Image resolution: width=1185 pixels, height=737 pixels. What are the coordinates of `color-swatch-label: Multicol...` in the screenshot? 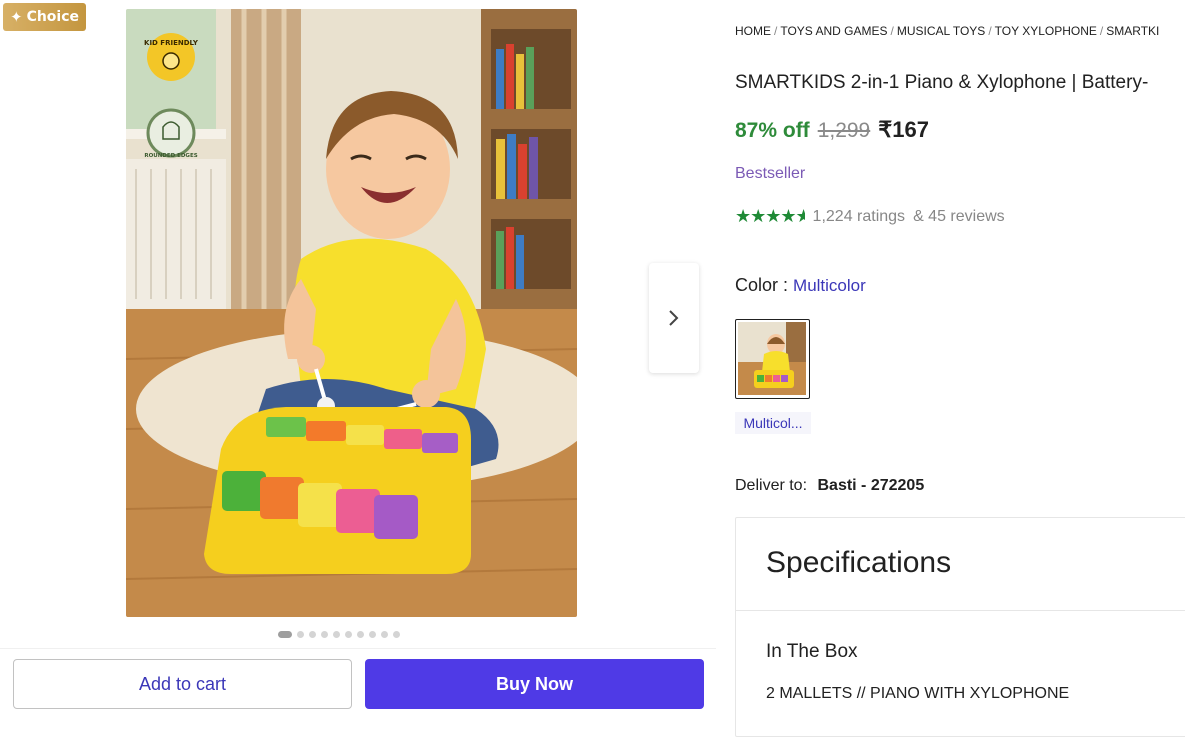 It's located at (773, 423).